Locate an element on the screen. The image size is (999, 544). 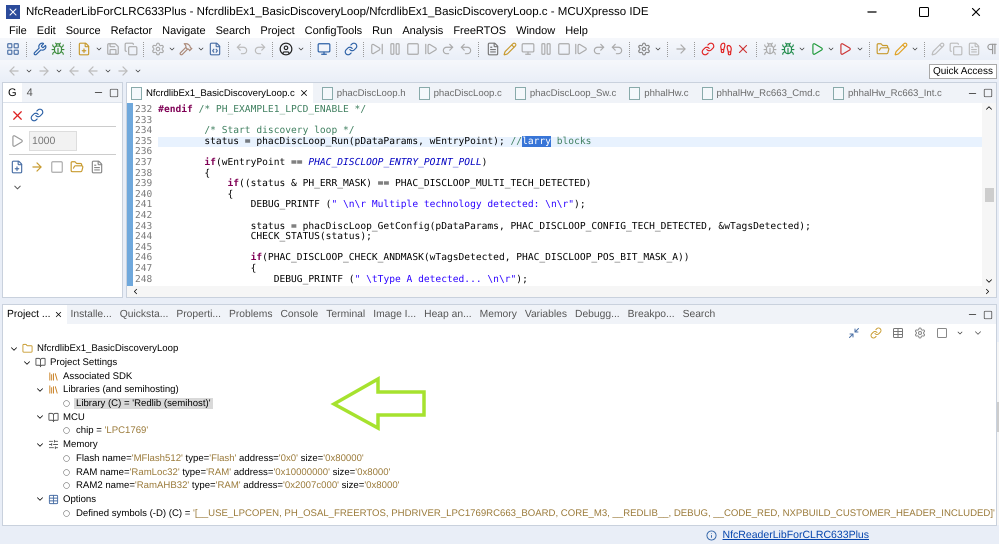
copy-icon is located at coordinates (131, 49).